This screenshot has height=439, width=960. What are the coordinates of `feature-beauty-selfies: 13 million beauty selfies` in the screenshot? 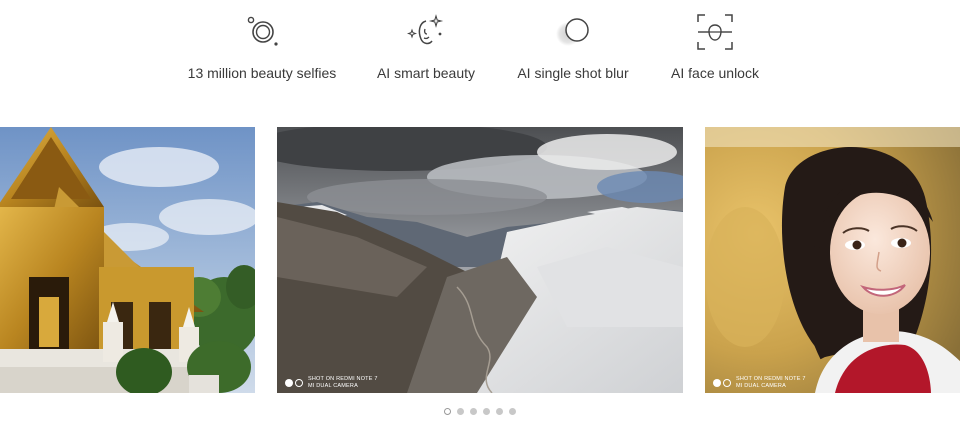 It's located at (262, 46).